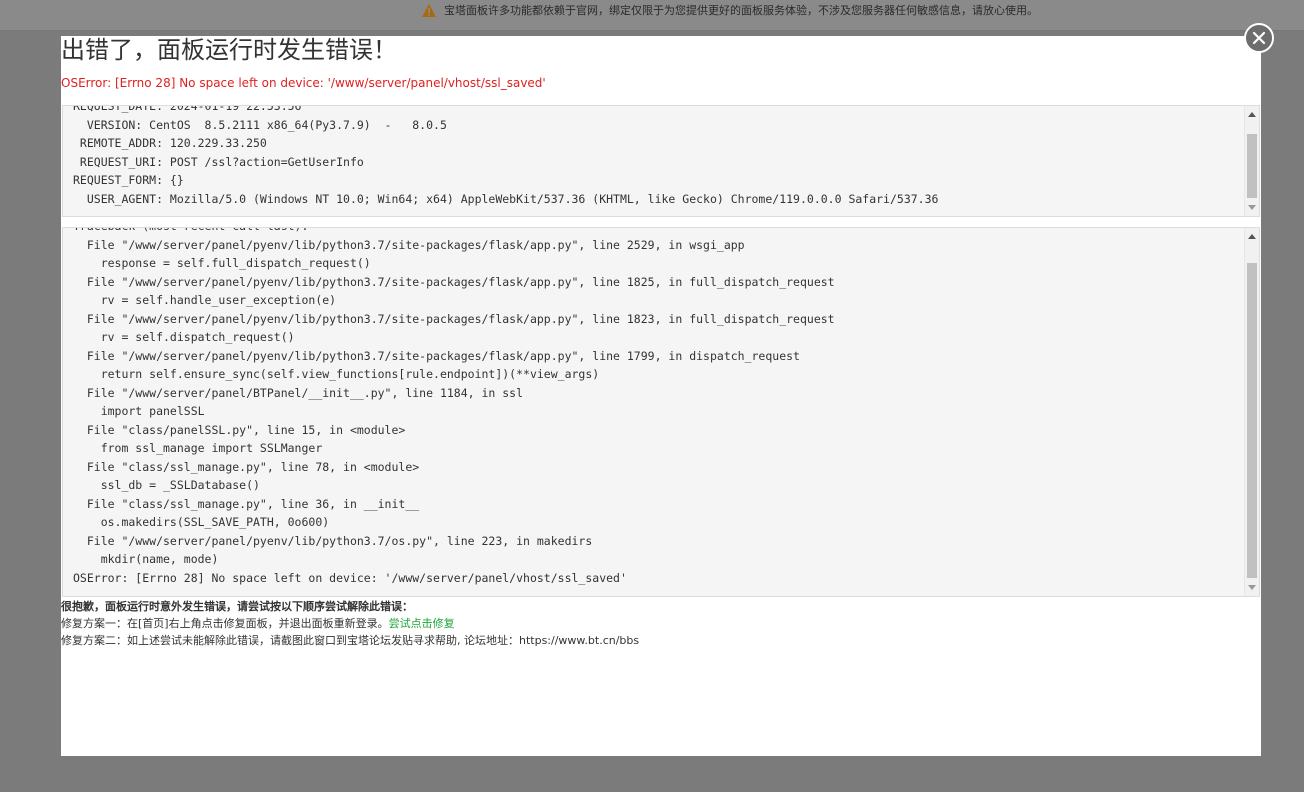  I want to click on traceback-scrollbar, so click(1251, 412).